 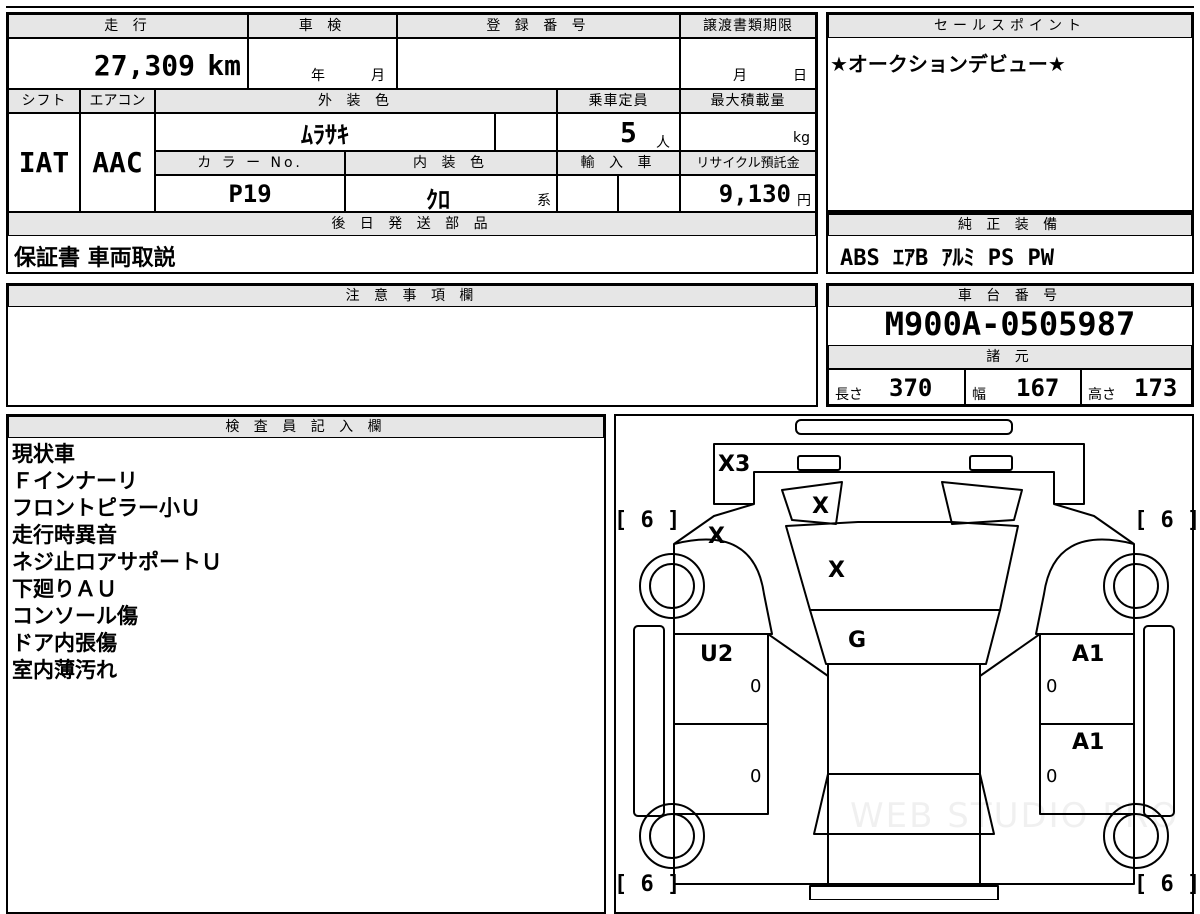 I want to click on later-items-header: 後 日 発 送 部 品, so click(x=412, y=224).